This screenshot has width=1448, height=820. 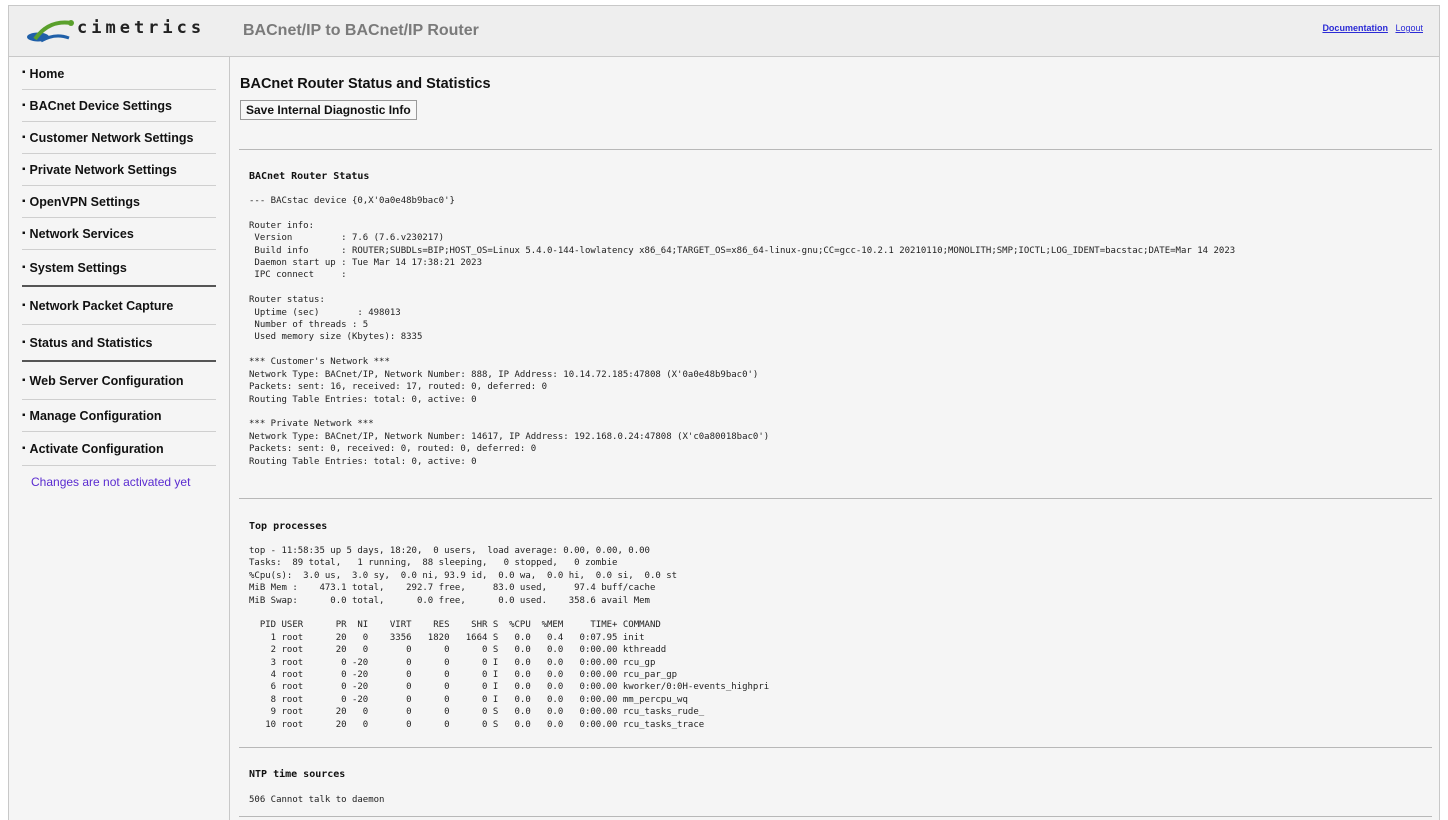 I want to click on logo-text: cimetrics, so click(x=141, y=28).